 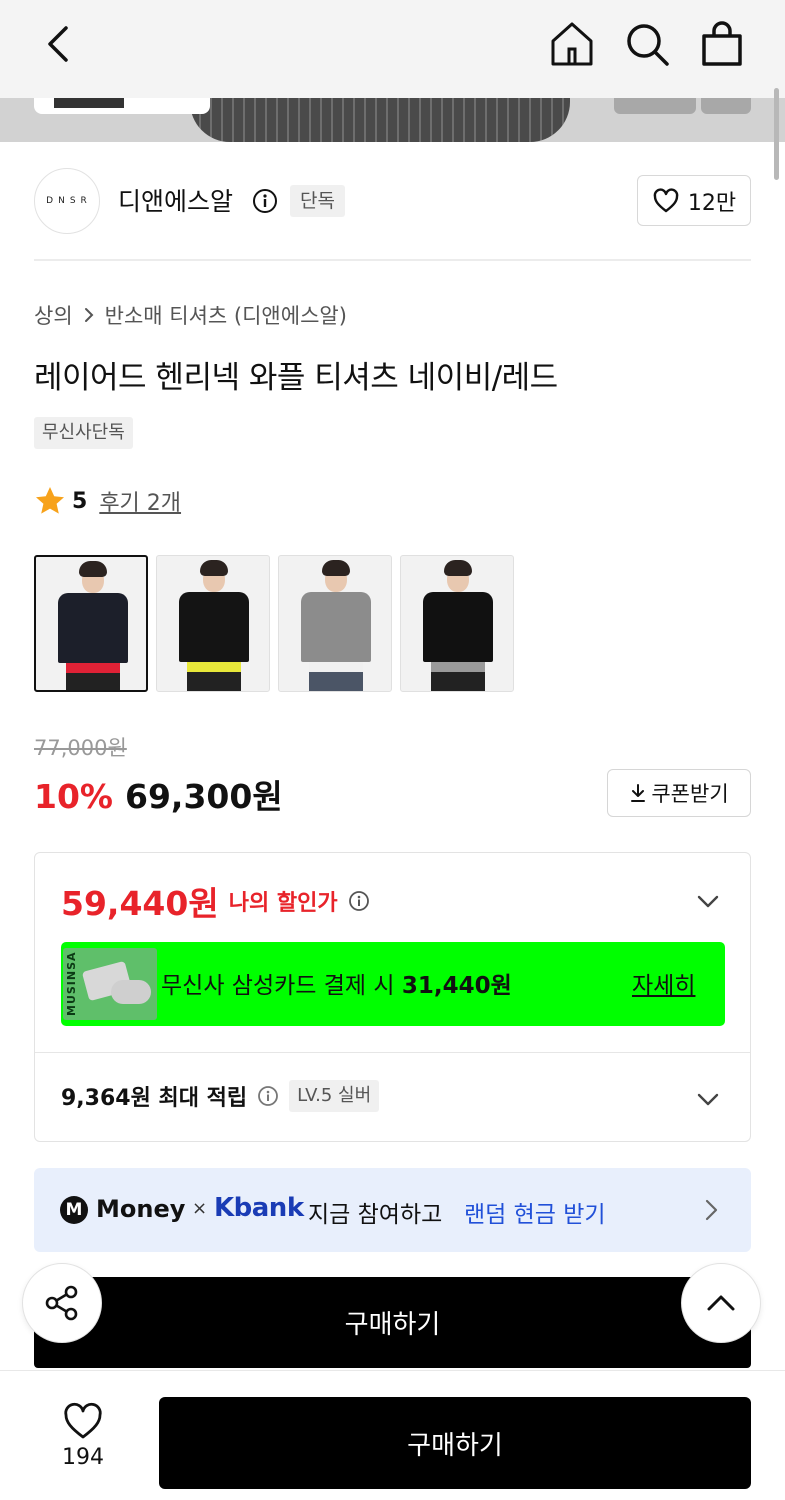 I want to click on card-promo-amount: 31,440원, so click(x=456, y=986).